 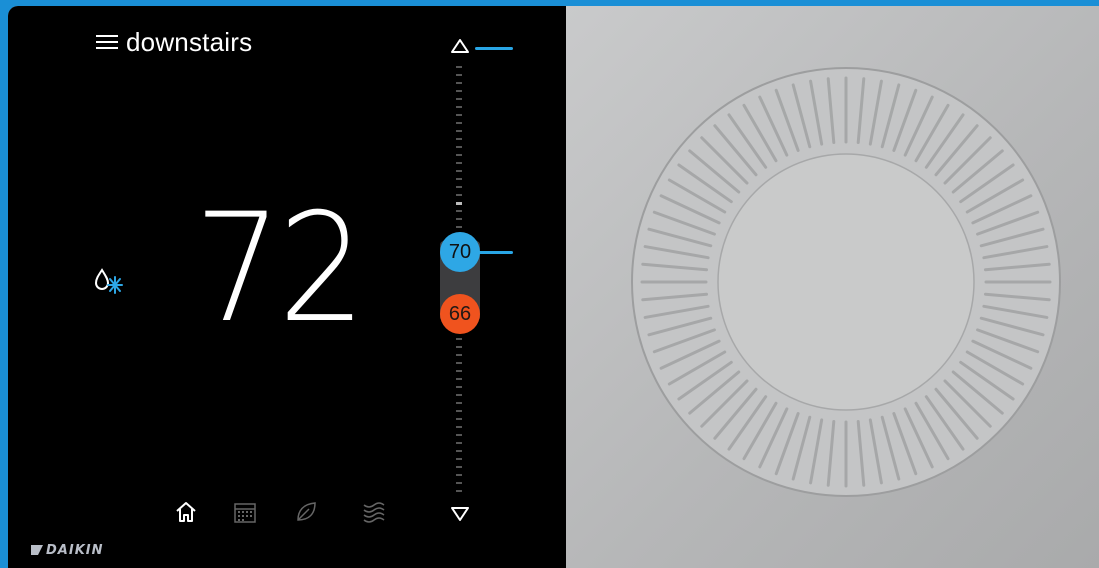 I want to click on waves-icon, so click(x=374, y=512).